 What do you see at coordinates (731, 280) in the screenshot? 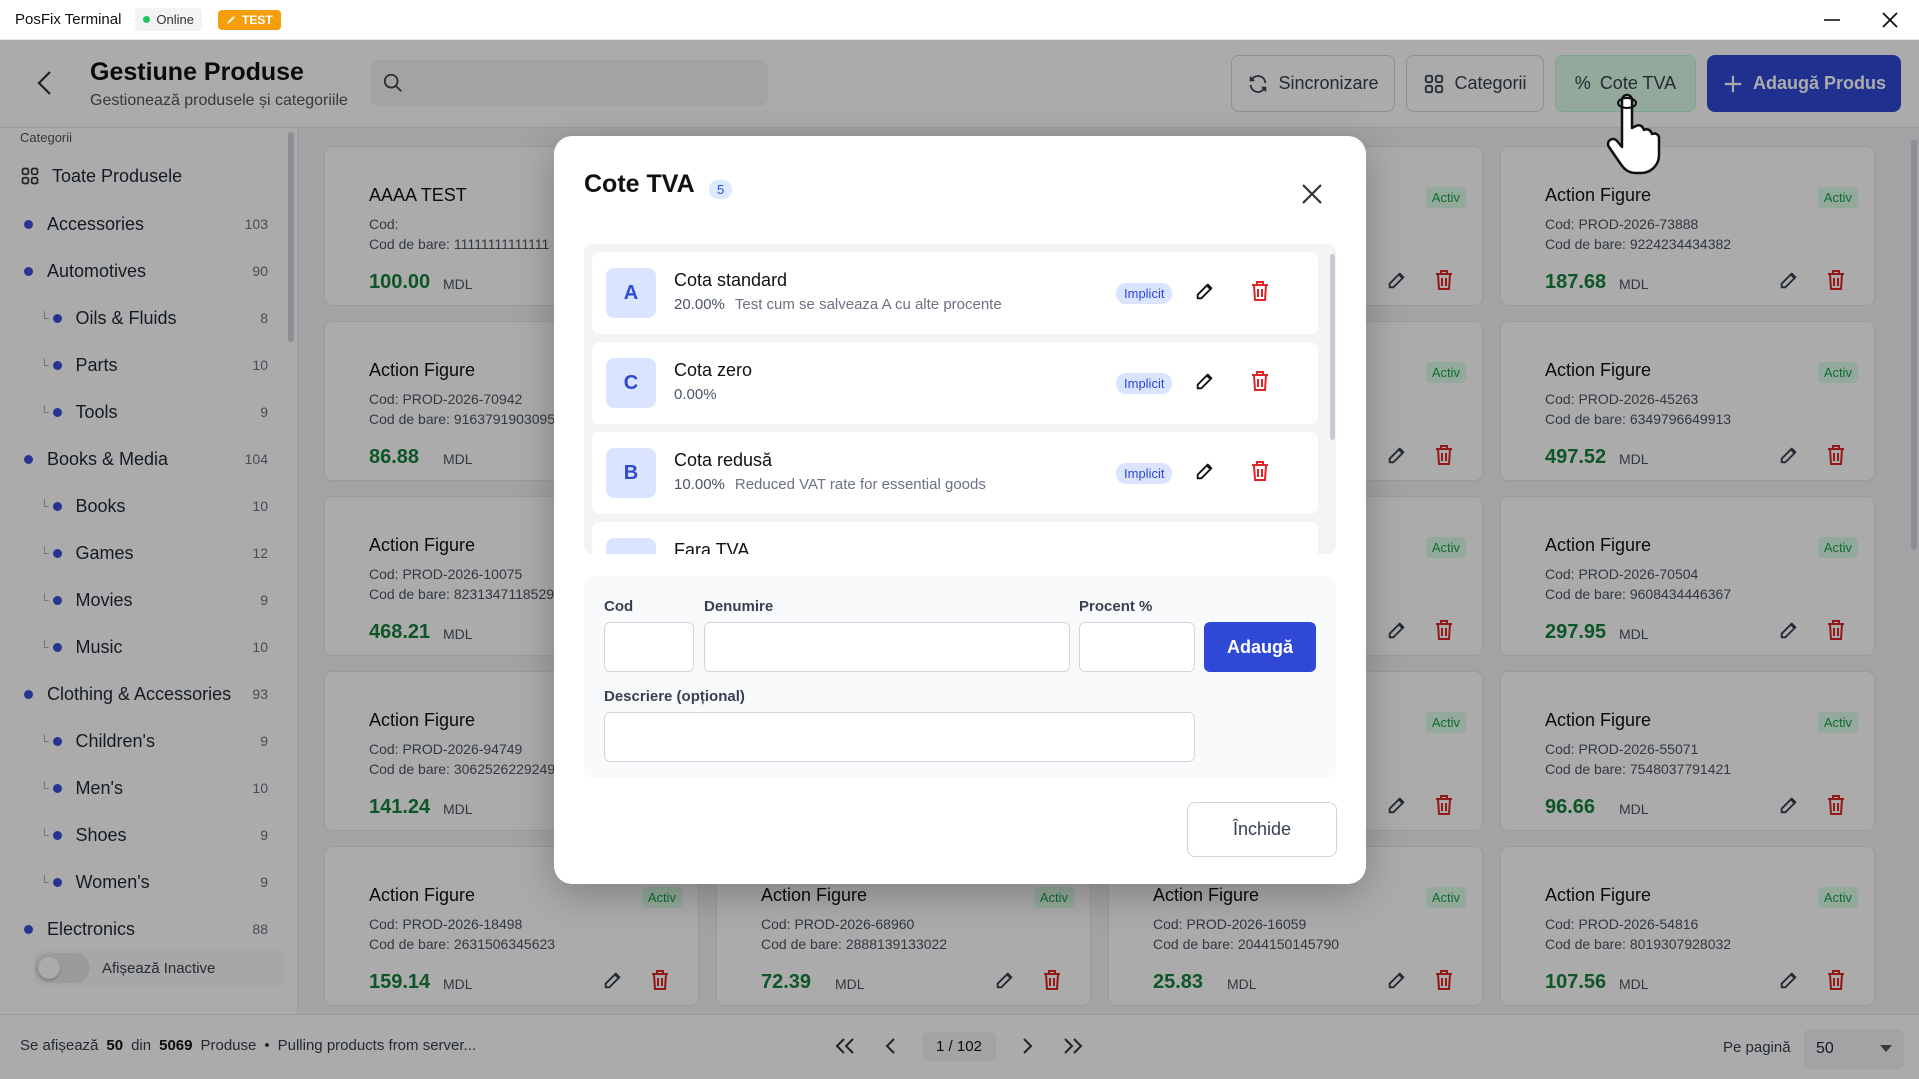
I see `rate-name: Cota standard` at bounding box center [731, 280].